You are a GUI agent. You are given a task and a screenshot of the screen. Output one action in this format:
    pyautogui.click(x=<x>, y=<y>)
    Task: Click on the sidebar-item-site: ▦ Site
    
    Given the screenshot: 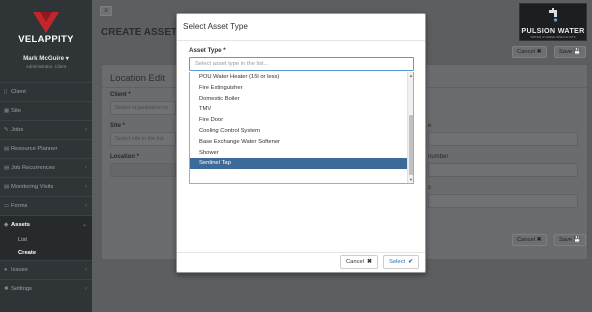 What is the action you would take?
    pyautogui.click(x=46, y=110)
    